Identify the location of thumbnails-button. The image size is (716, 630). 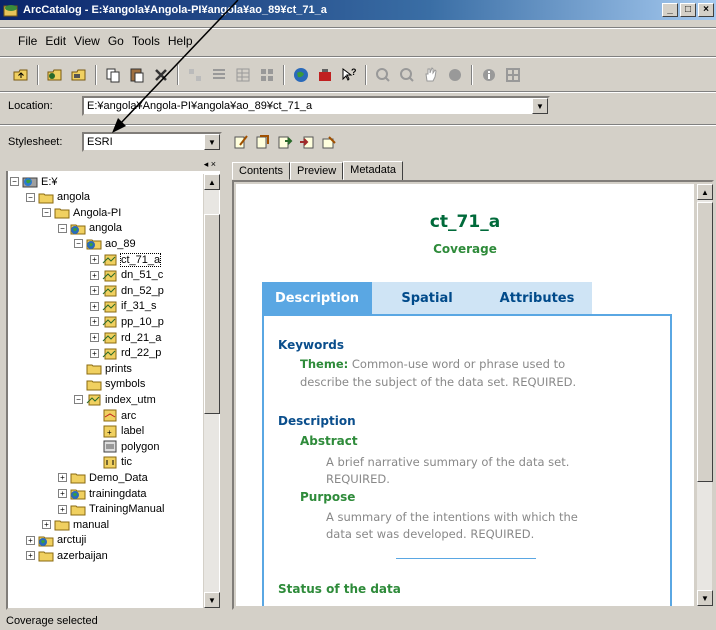
(267, 75).